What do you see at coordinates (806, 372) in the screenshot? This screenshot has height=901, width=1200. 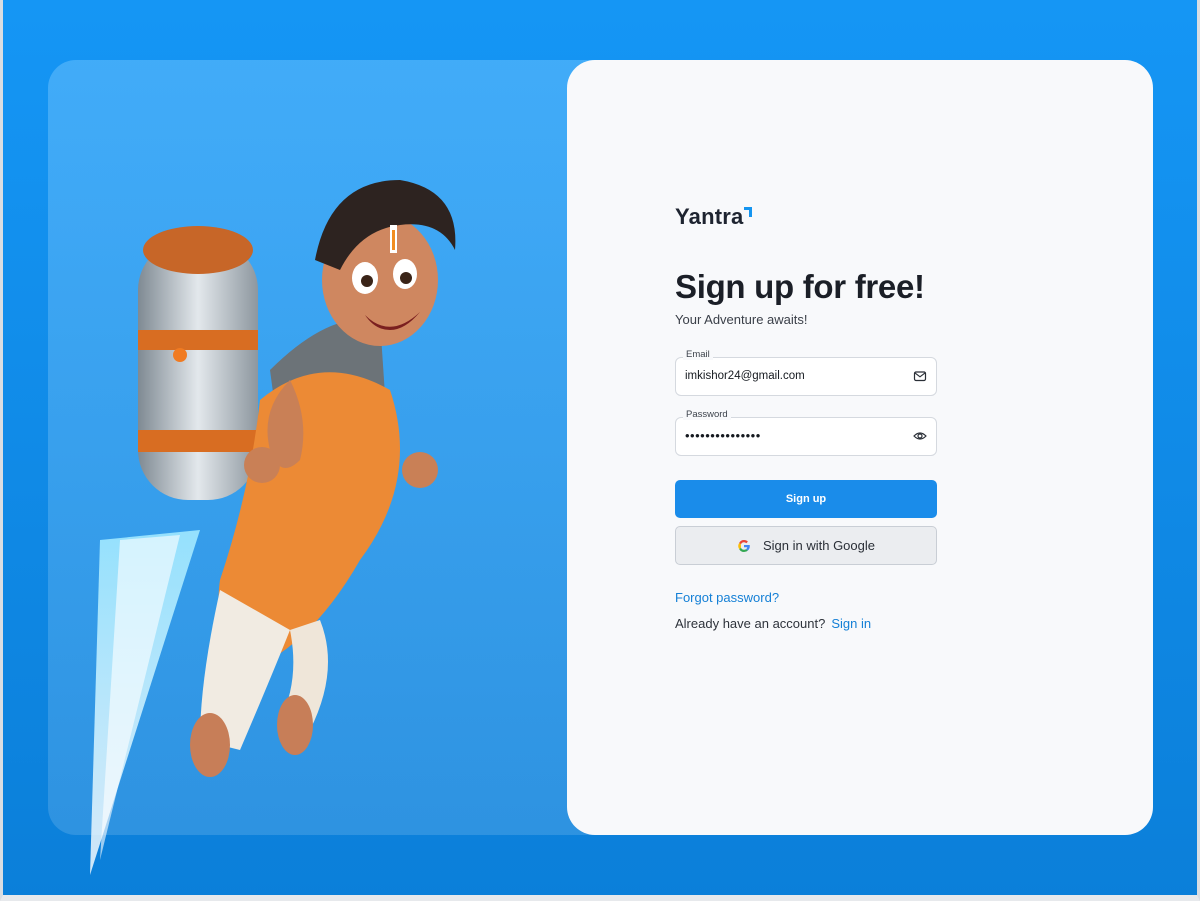 I see `email-field: Email imkishor24@gmail.com` at bounding box center [806, 372].